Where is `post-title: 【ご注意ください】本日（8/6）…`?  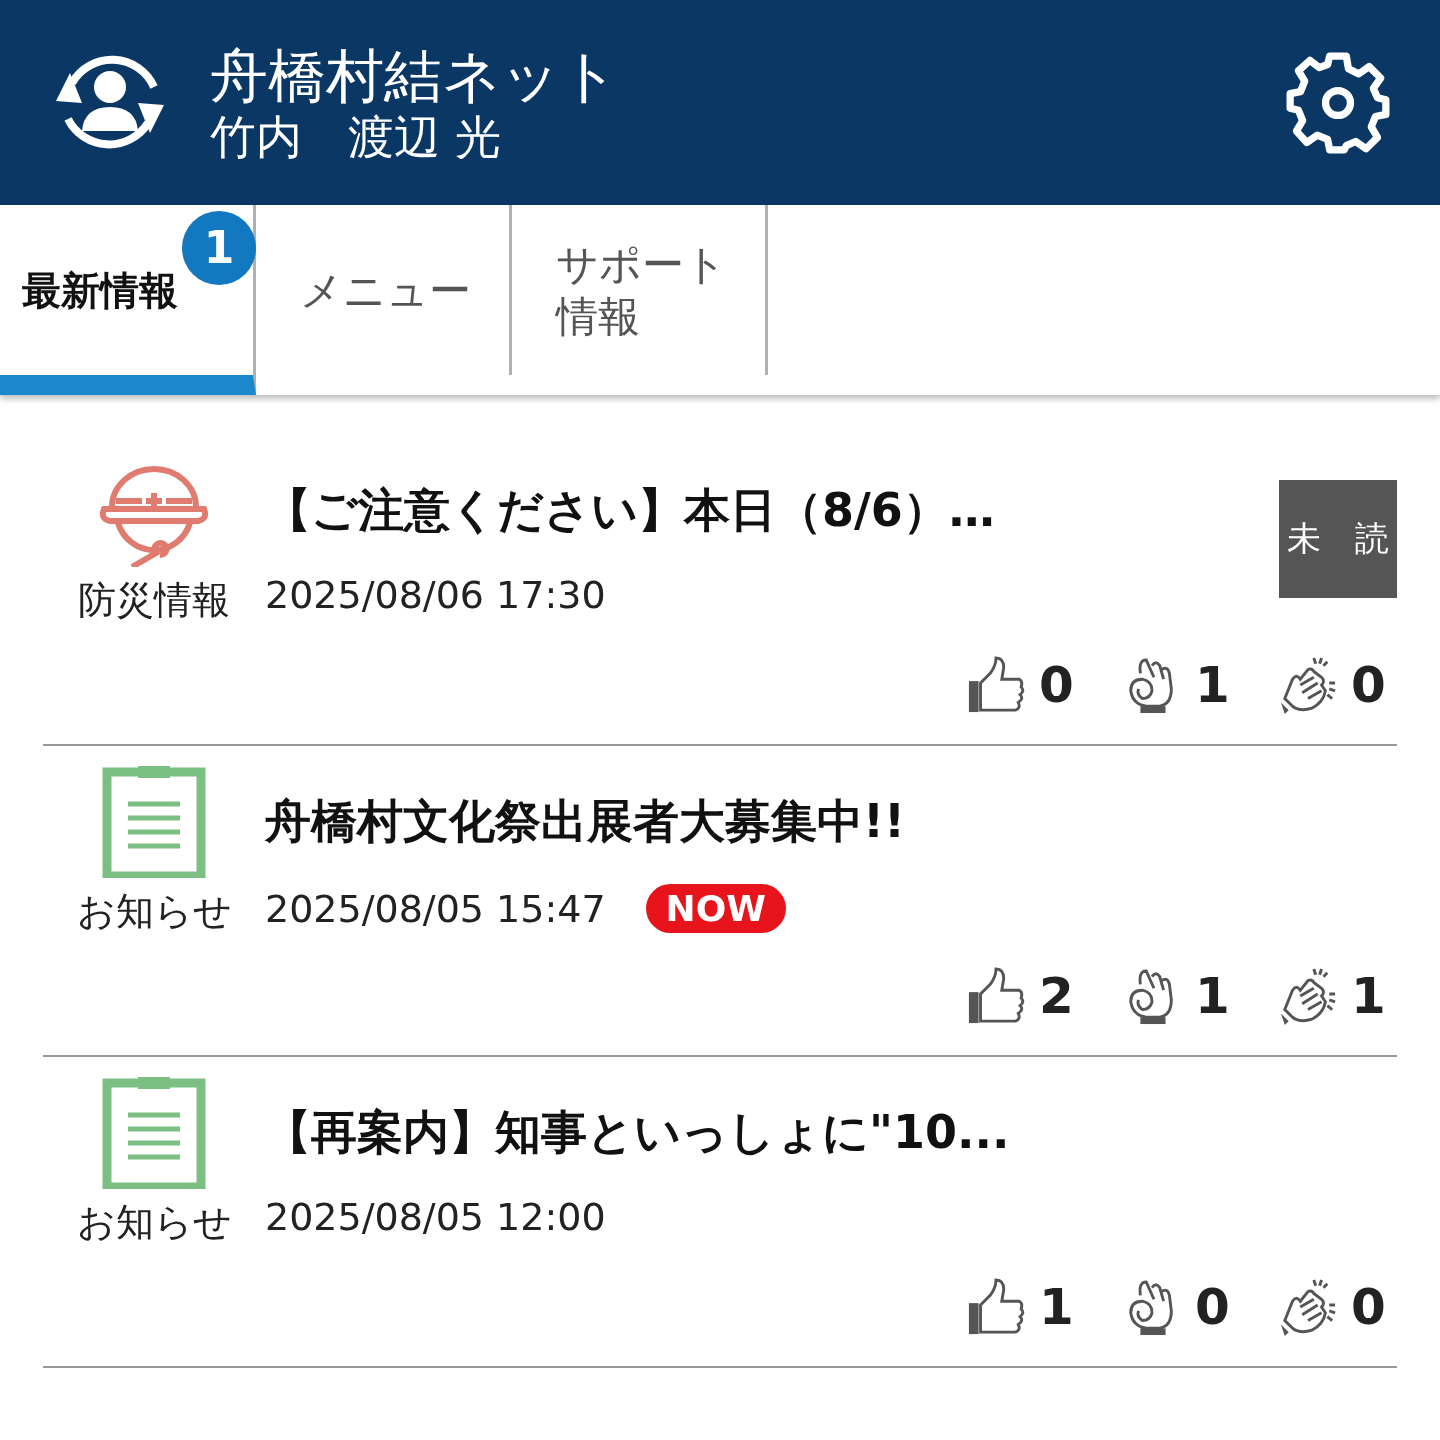
post-title: 【ご注意ください】本日（8/6）… is located at coordinates (772, 510).